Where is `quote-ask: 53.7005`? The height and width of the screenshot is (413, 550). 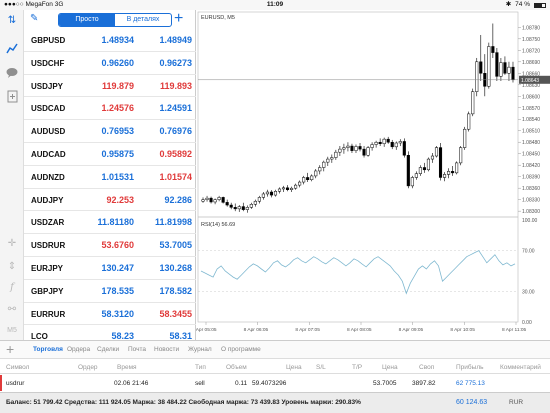
quote-ask: 53.7005 is located at coordinates (163, 245).